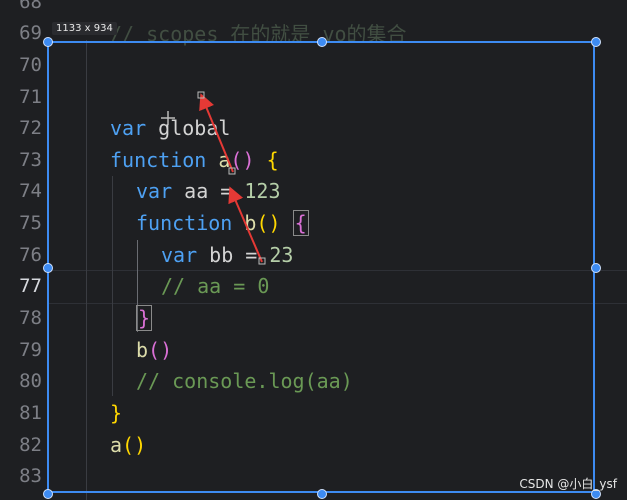 The height and width of the screenshot is (500, 627). Describe the element at coordinates (213, 178) in the screenshot. I see `annotation-arrows` at that location.